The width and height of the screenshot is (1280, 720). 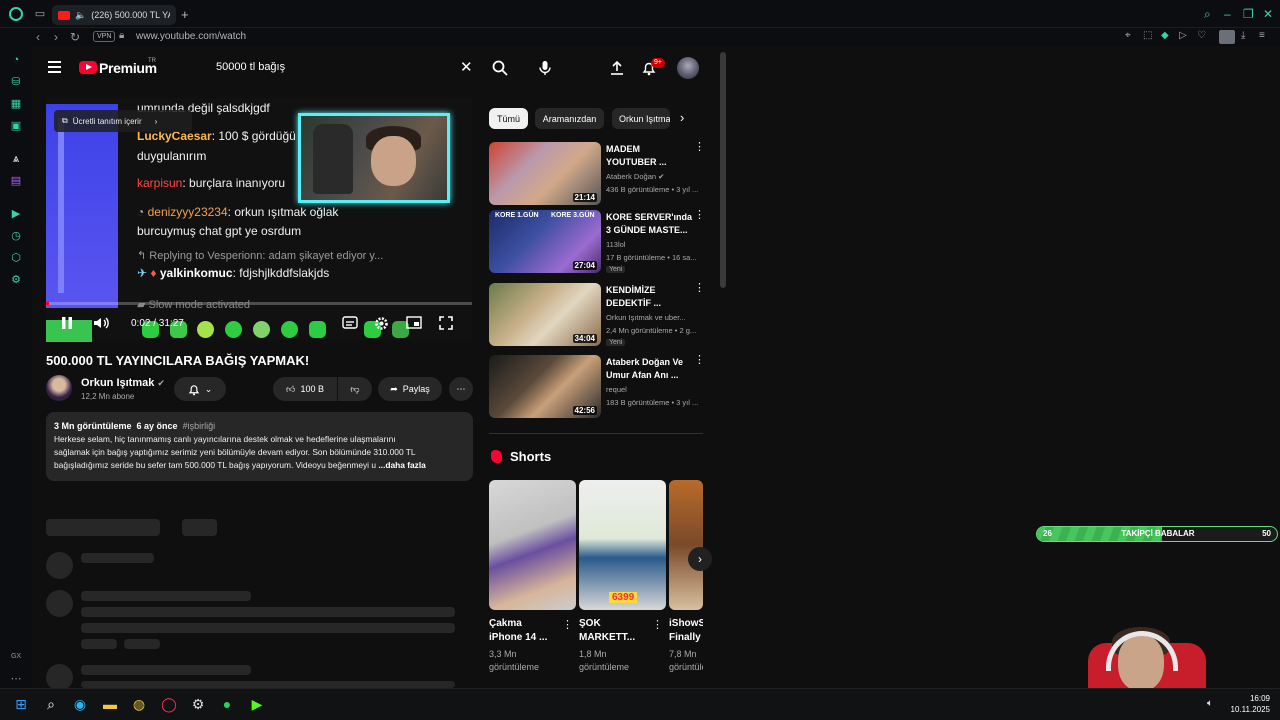 I want to click on search-input: 50000 tl bağış, so click(x=250, y=67).